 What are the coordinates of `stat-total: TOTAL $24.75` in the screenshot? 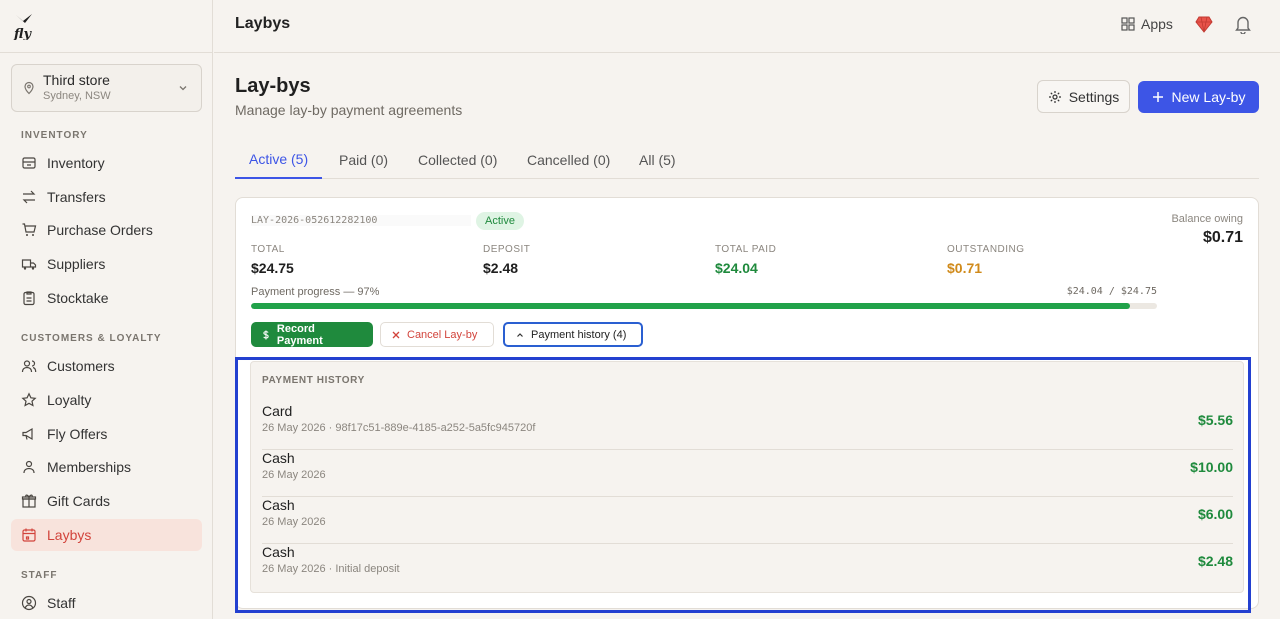 It's located at (272, 260).